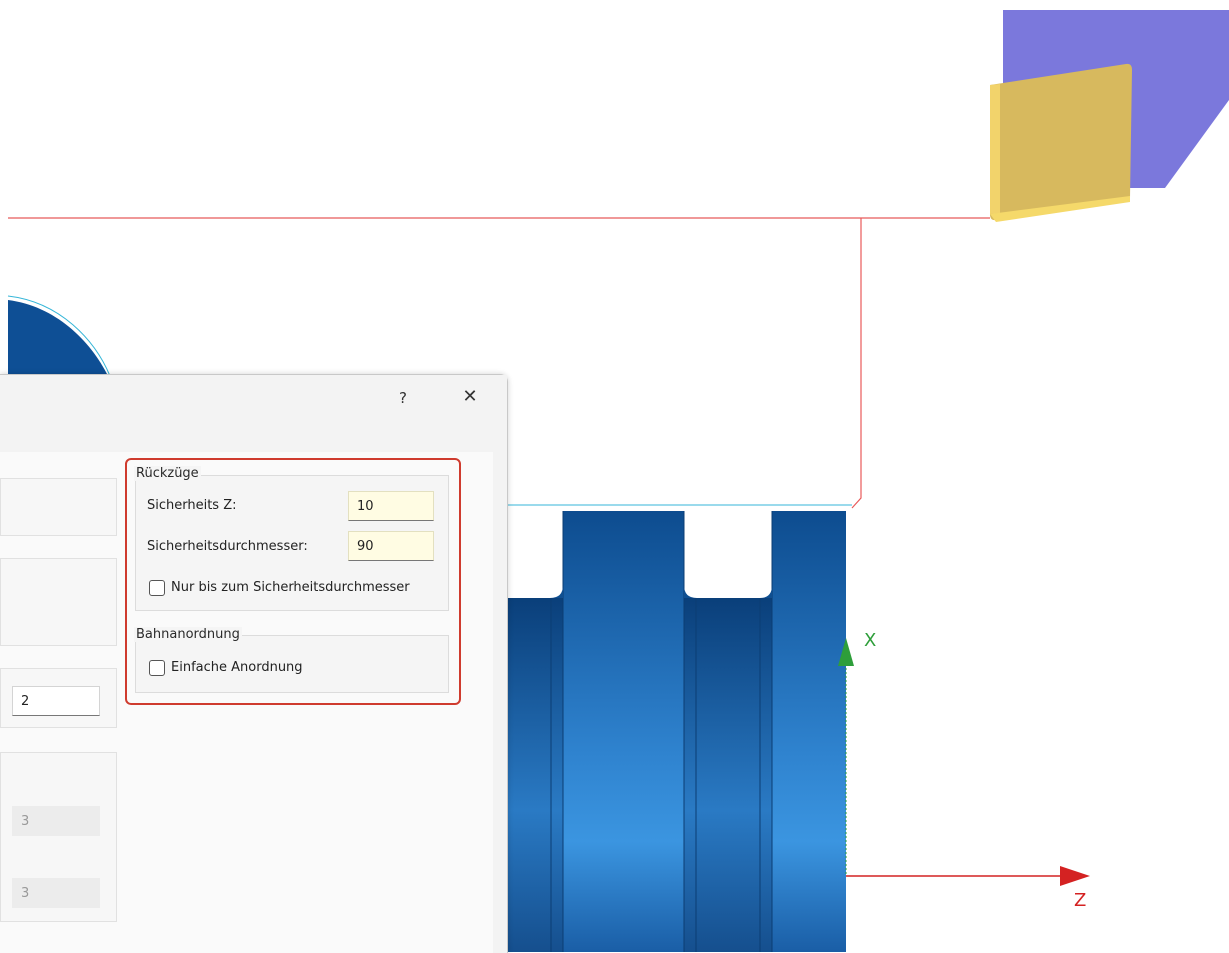 The image size is (1229, 953). Describe the element at coordinates (964, 762) in the screenshot. I see `axis-gizmo` at that location.